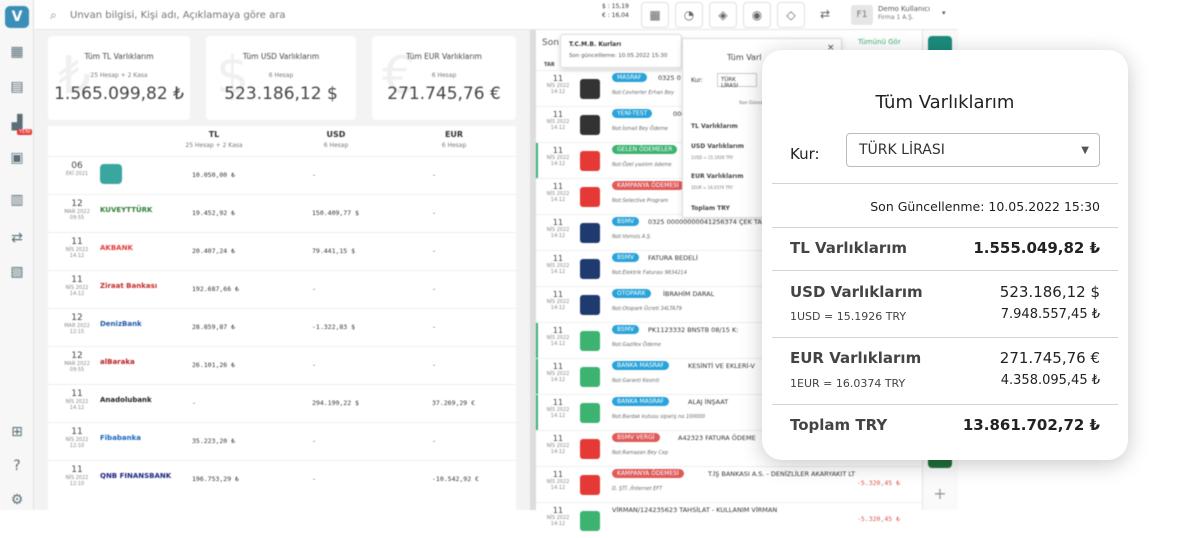  Describe the element at coordinates (643, 93) in the screenshot. I see `transaction-note: Not:Cevherler Erhan Bey` at that location.